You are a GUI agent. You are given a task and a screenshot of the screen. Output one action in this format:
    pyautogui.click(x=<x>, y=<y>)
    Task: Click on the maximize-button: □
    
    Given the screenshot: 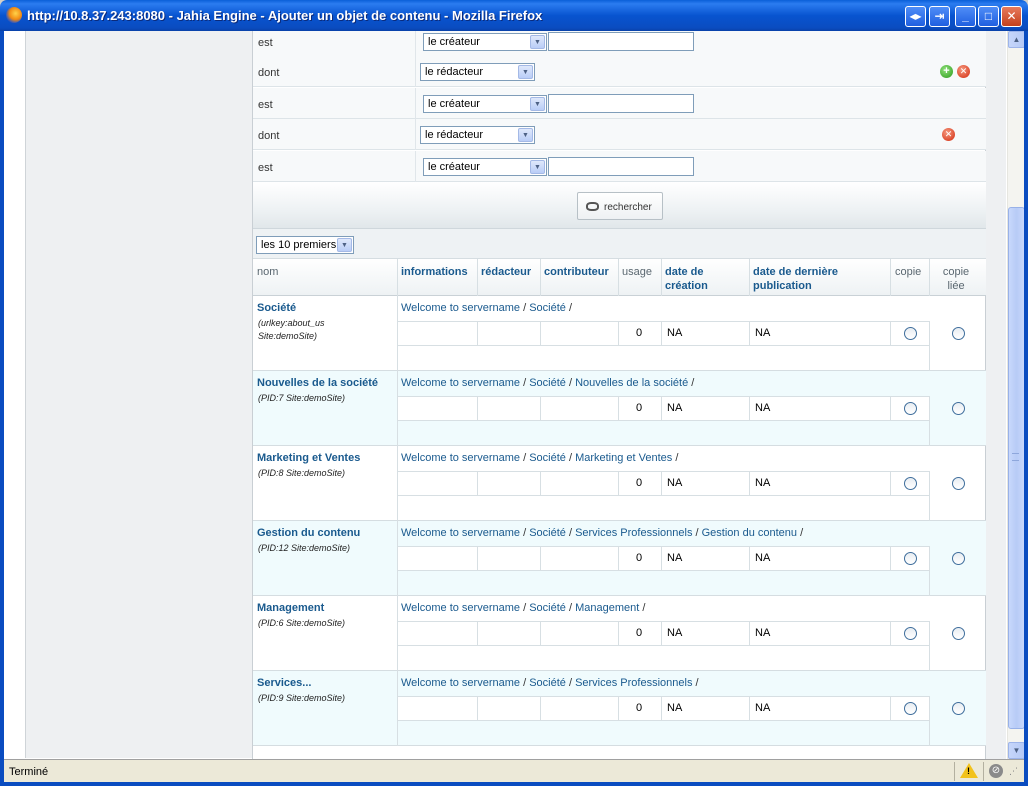 What is the action you would take?
    pyautogui.click(x=988, y=16)
    